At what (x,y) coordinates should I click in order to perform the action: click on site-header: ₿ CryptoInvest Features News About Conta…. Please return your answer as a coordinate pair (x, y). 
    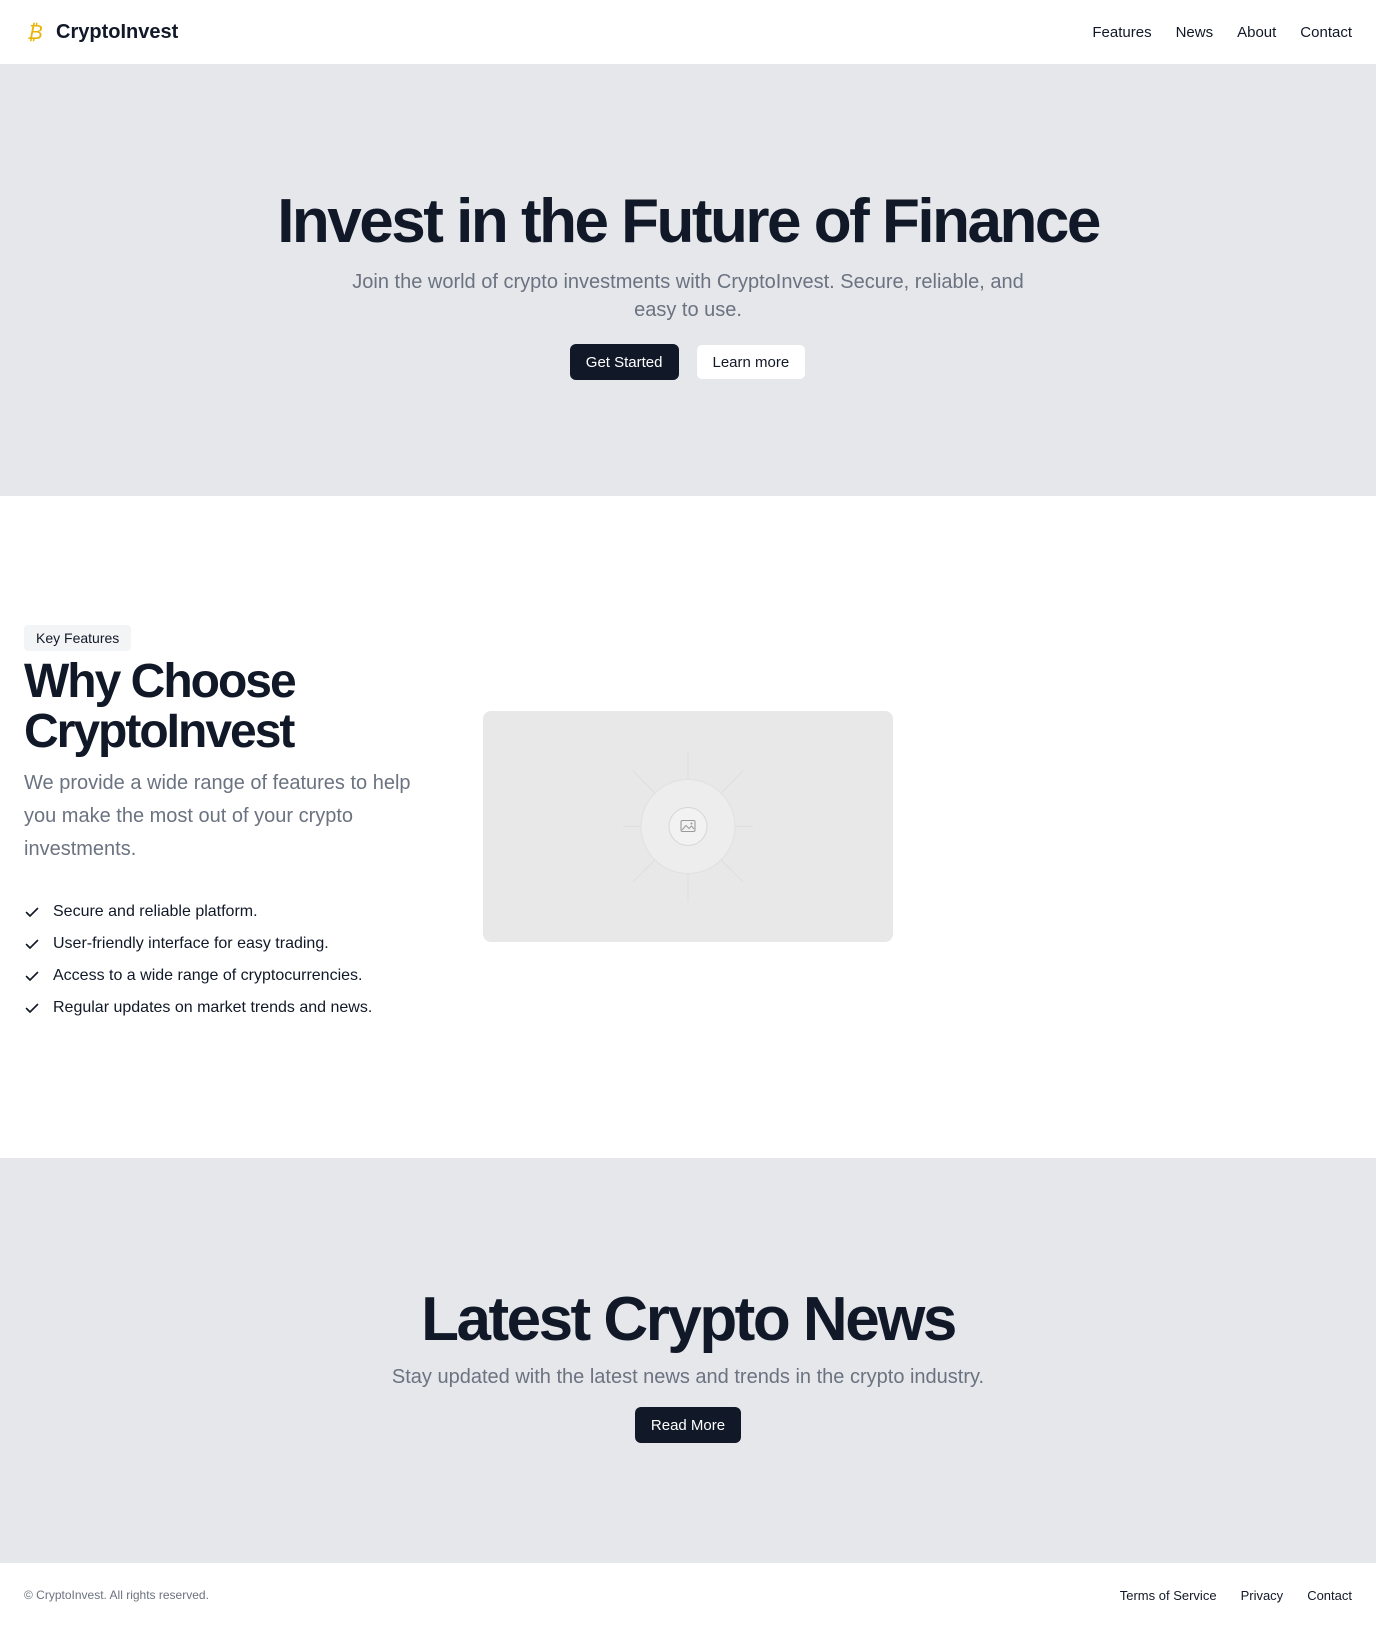
    Looking at the image, I should click on (688, 32).